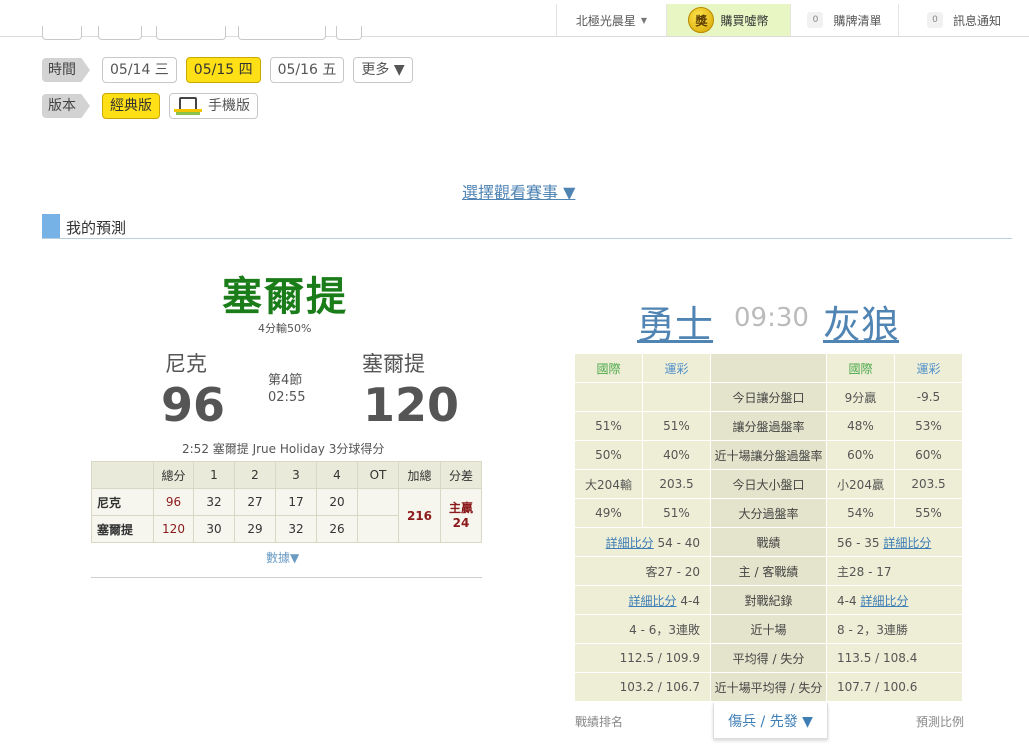  What do you see at coordinates (286, 577) in the screenshot?
I see `divider` at bounding box center [286, 577].